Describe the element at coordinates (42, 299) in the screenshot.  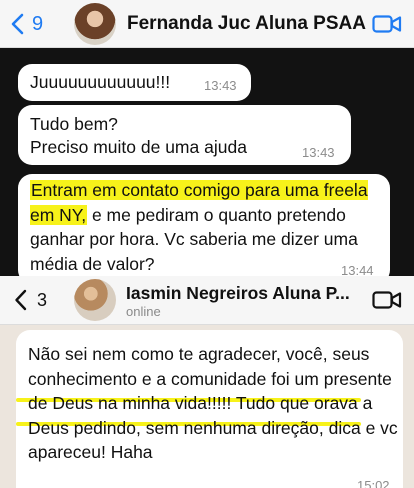
I see `unread-count: 3` at that location.